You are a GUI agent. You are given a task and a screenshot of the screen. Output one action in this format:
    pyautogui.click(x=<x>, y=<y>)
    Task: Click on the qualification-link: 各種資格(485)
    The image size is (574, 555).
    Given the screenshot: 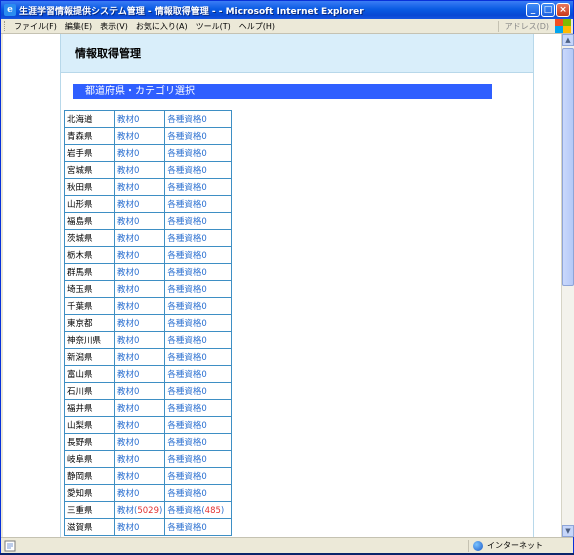 What is the action you would take?
    pyautogui.click(x=198, y=510)
    